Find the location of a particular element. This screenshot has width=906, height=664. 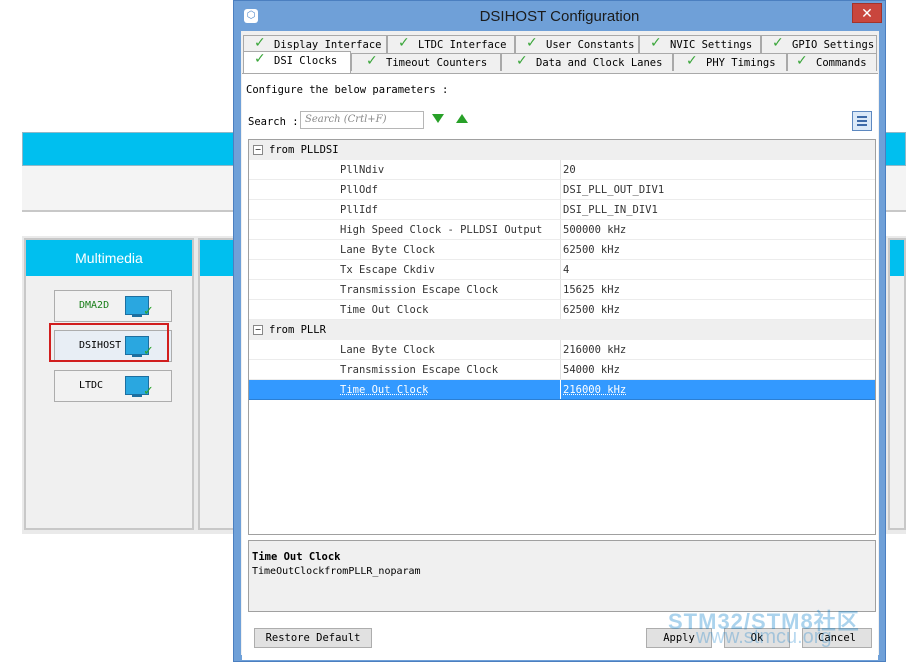

tab-label: Commands is located at coordinates (841, 63).